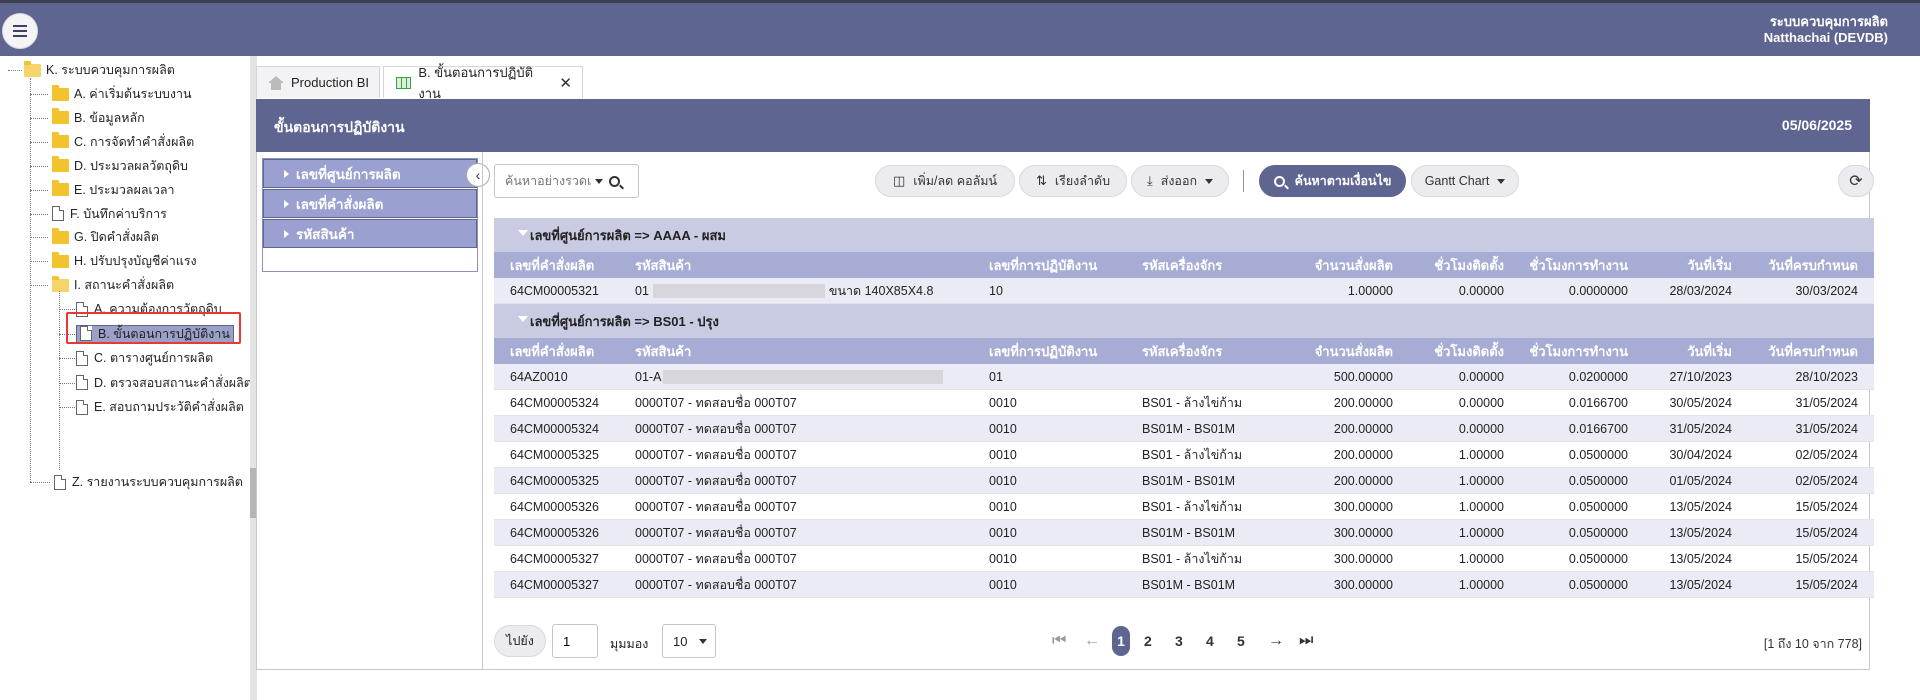  Describe the element at coordinates (1180, 181) in the screenshot. I see `export-button: ⤓ ส่งออก` at that location.